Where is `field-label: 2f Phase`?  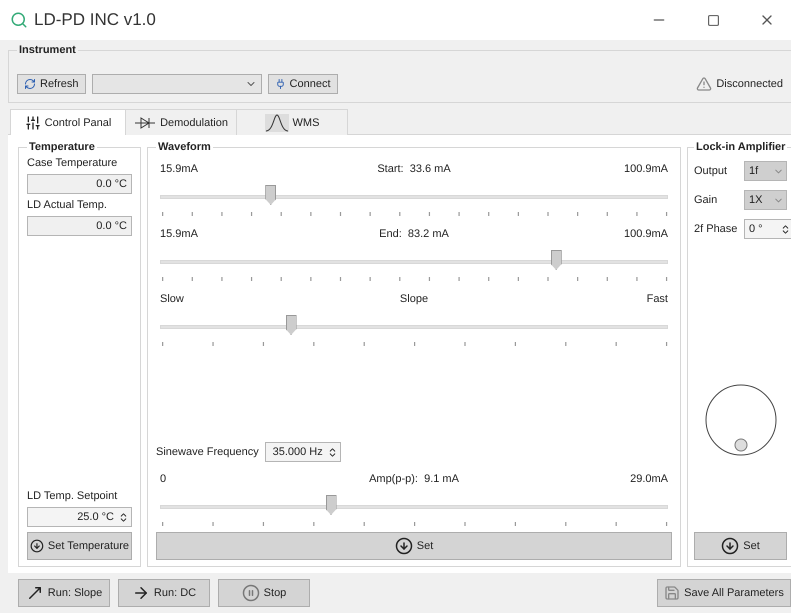 field-label: 2f Phase is located at coordinates (716, 229).